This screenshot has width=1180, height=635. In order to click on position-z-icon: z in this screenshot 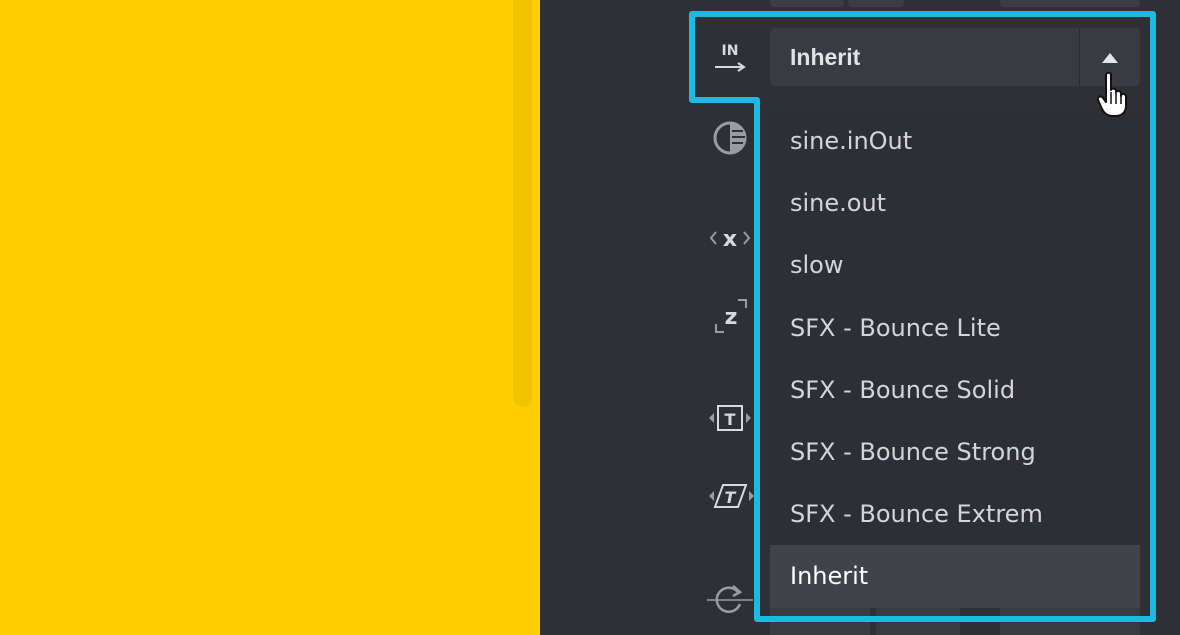, I will do `click(730, 316)`.